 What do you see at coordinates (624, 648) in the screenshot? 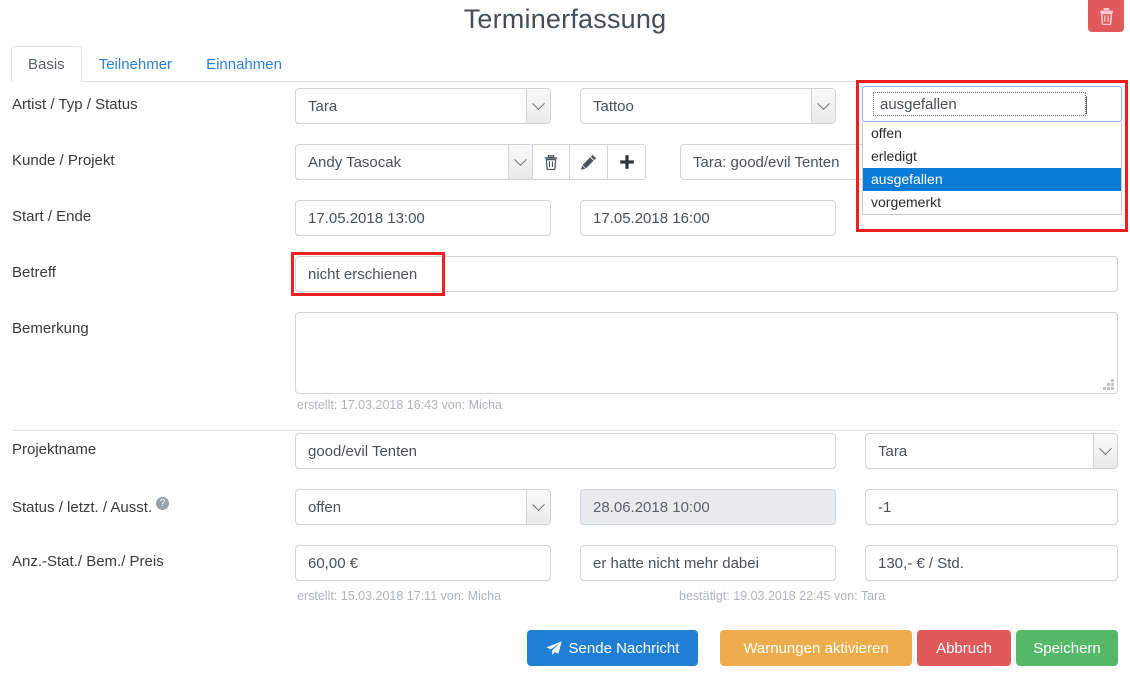
I see `send-message-label: Sende Nachricht` at bounding box center [624, 648].